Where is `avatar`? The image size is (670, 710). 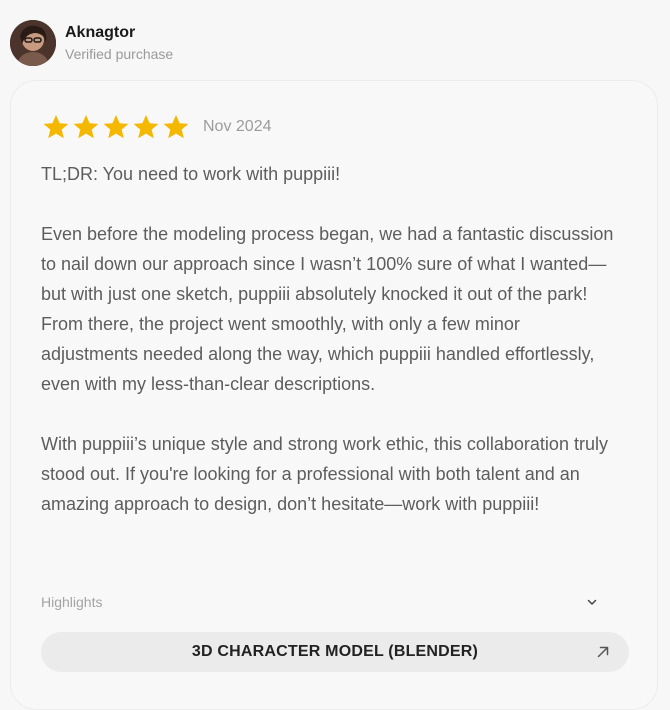
avatar is located at coordinates (33, 43).